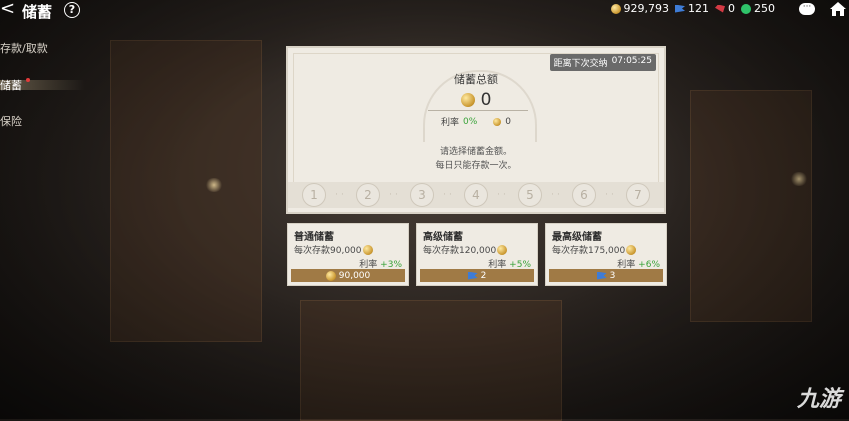  What do you see at coordinates (508, 121) in the screenshot?
I see `rate-coin-value: 0` at bounding box center [508, 121].